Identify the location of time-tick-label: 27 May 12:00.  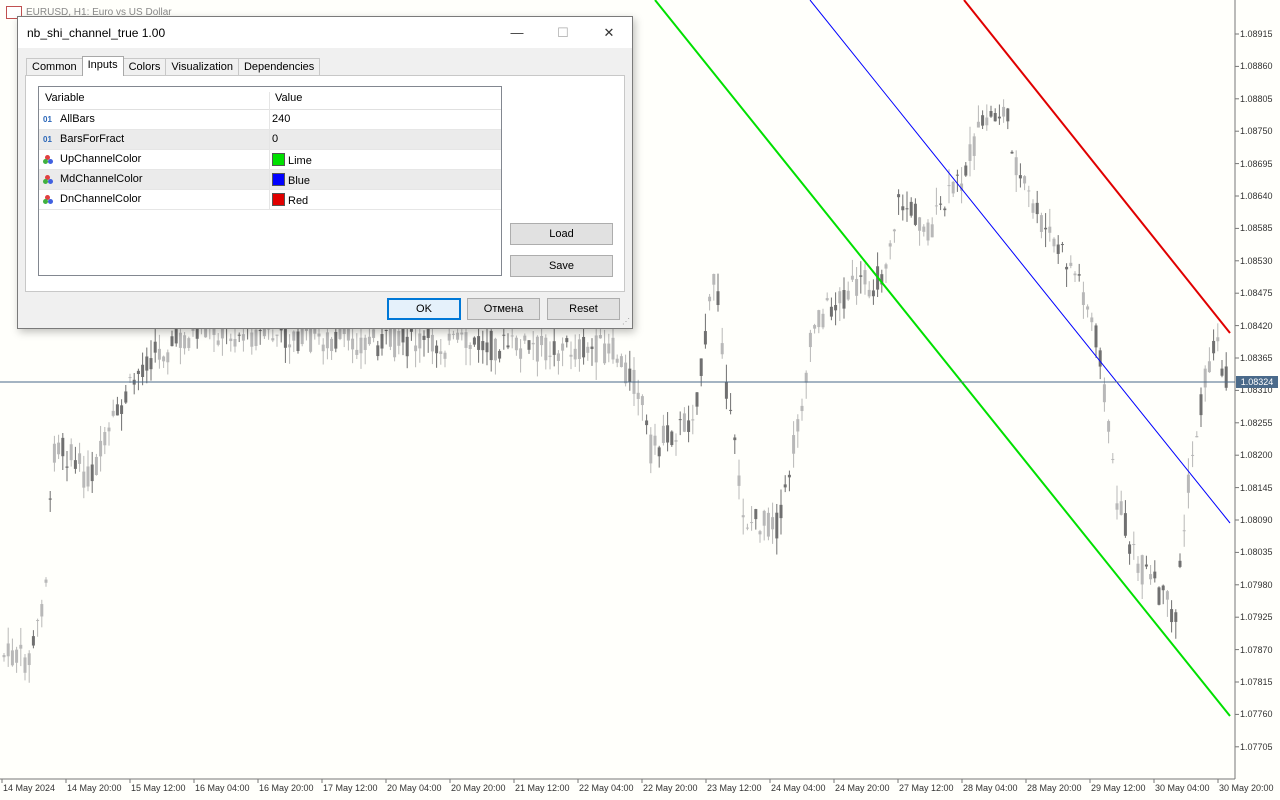
(926, 788).